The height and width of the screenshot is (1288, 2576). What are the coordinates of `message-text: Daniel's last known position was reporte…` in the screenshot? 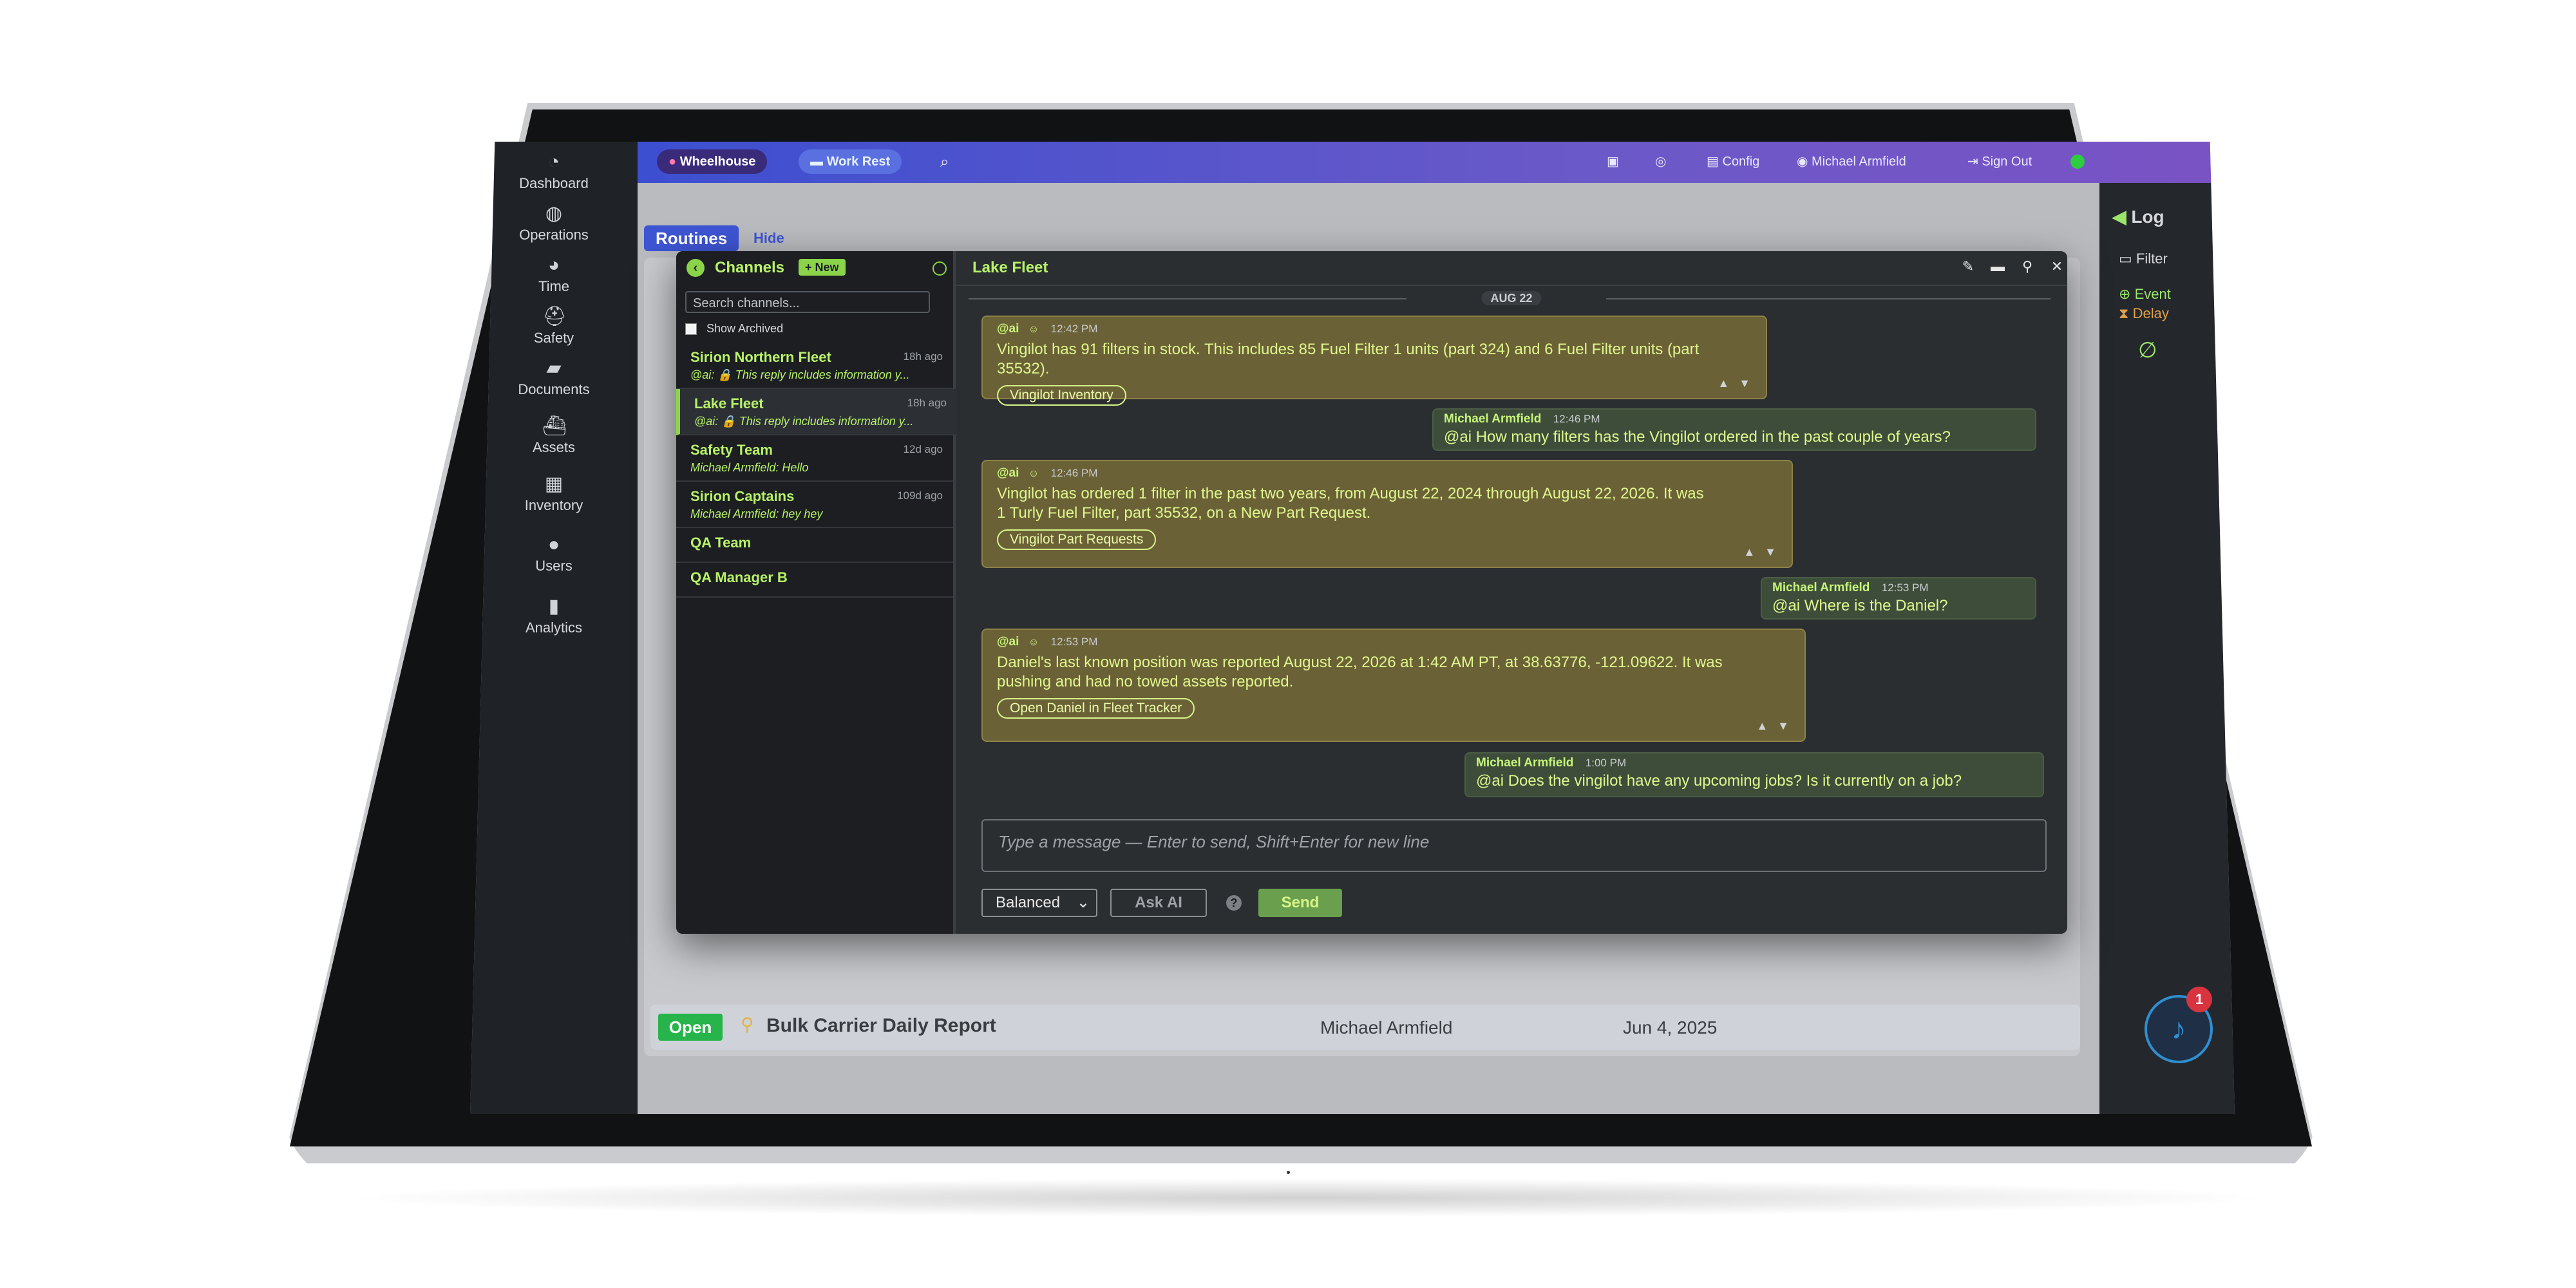 It's located at (1360, 672).